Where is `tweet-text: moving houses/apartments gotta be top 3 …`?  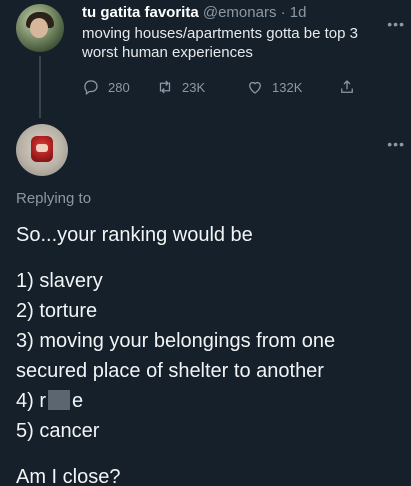
tweet-text: moving houses/apartments gotta be top 3 … is located at coordinates (220, 43).